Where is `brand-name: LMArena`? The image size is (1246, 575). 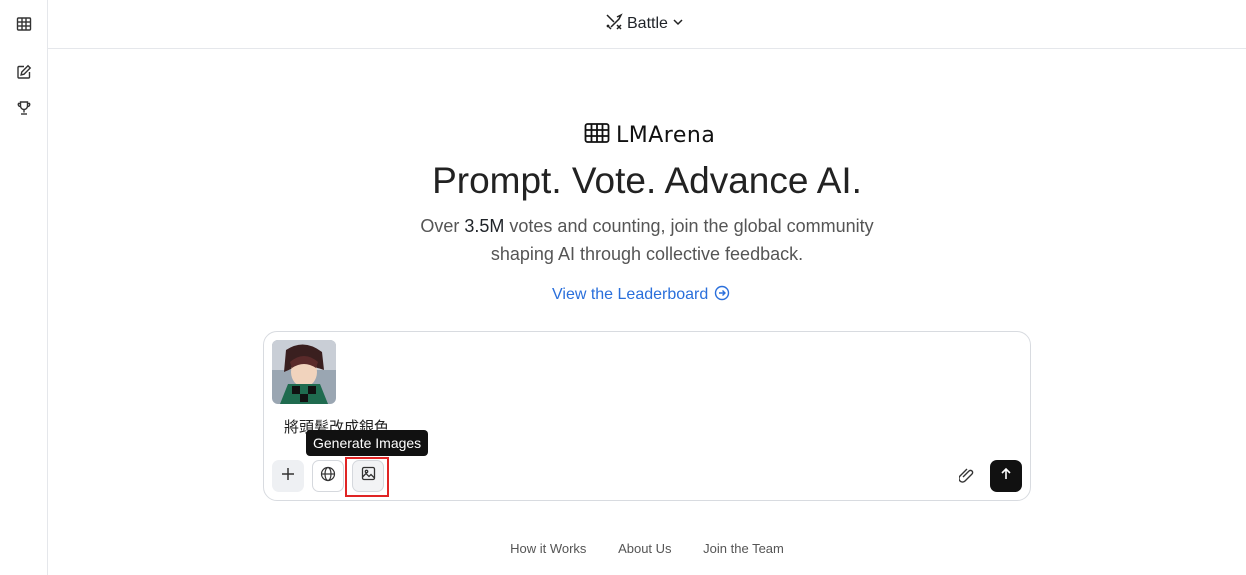 brand-name: LMArena is located at coordinates (666, 135).